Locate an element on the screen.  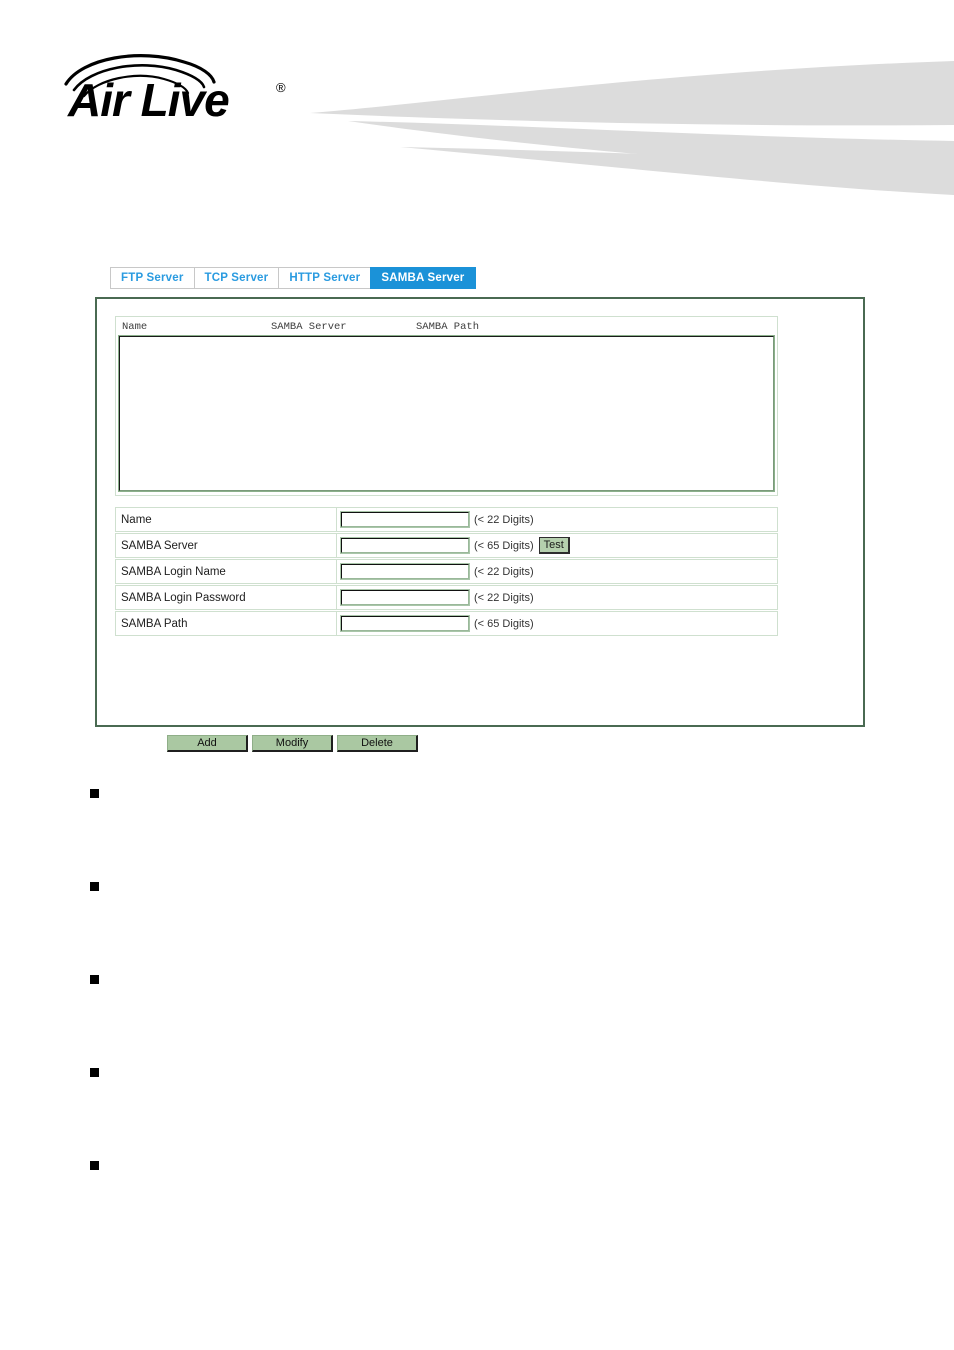
page-header: Air Live ® is located at coordinates (477, 100).